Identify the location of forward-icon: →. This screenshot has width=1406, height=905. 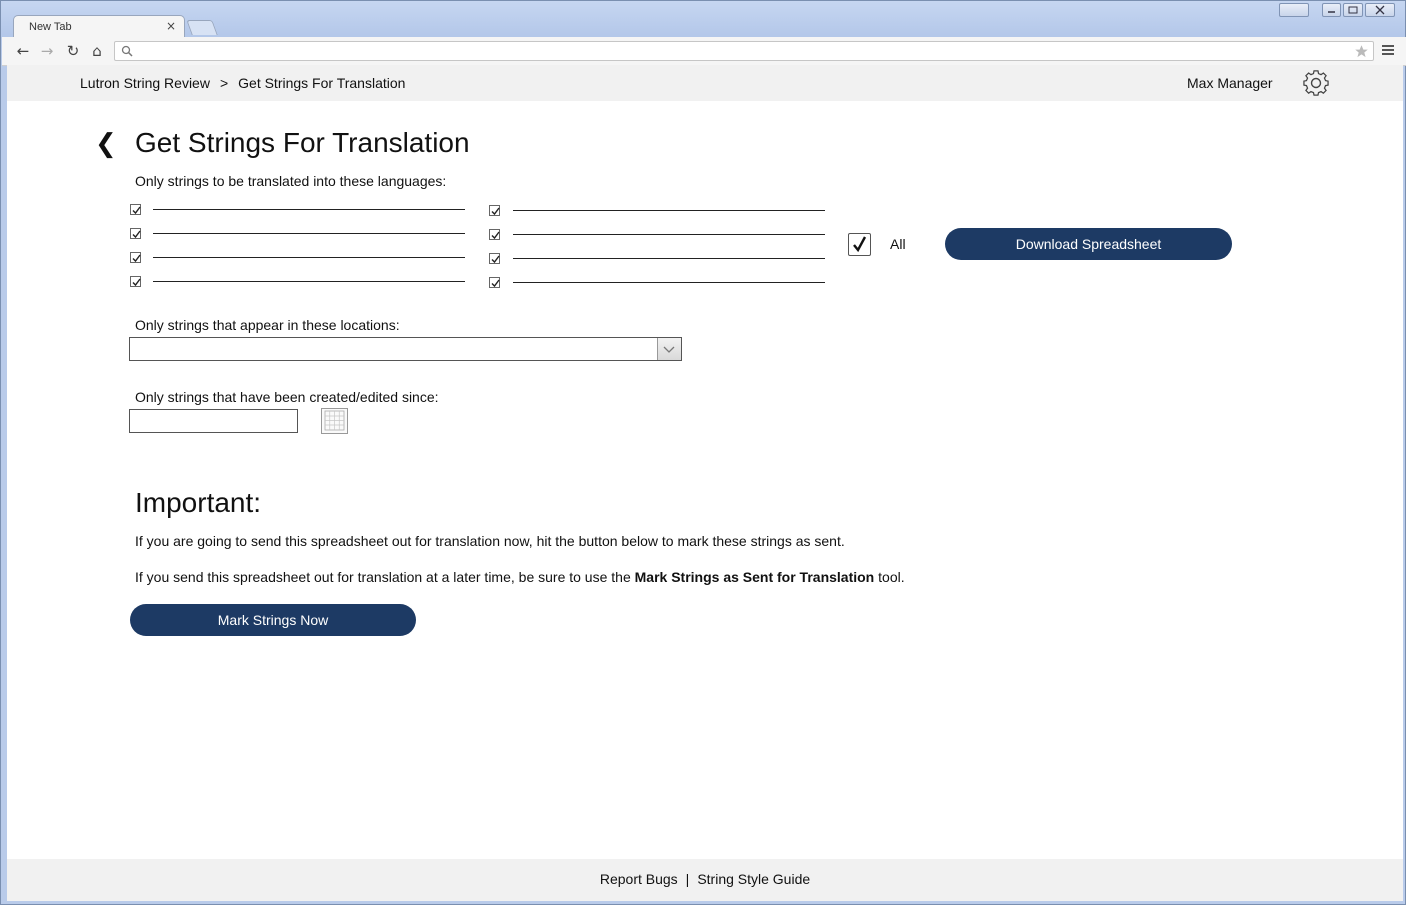
(47, 51).